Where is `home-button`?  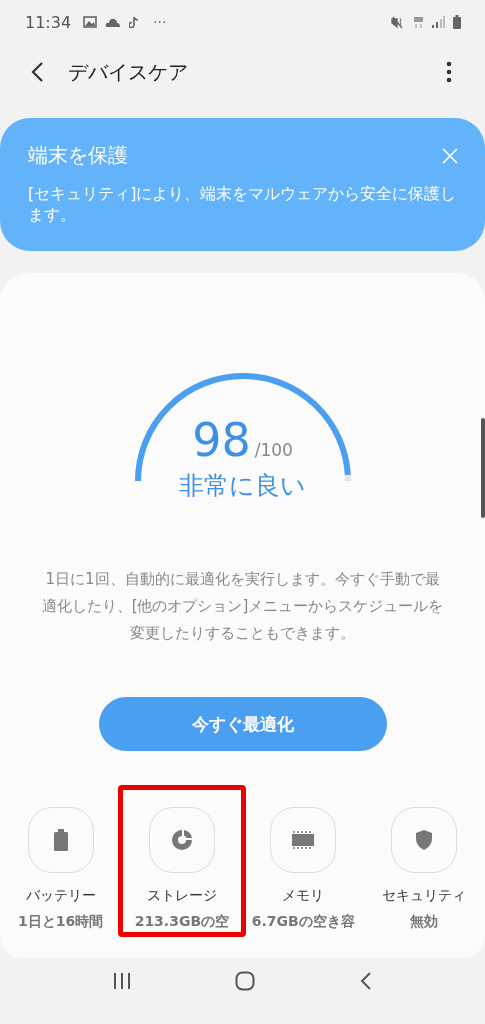
home-button is located at coordinates (245, 981).